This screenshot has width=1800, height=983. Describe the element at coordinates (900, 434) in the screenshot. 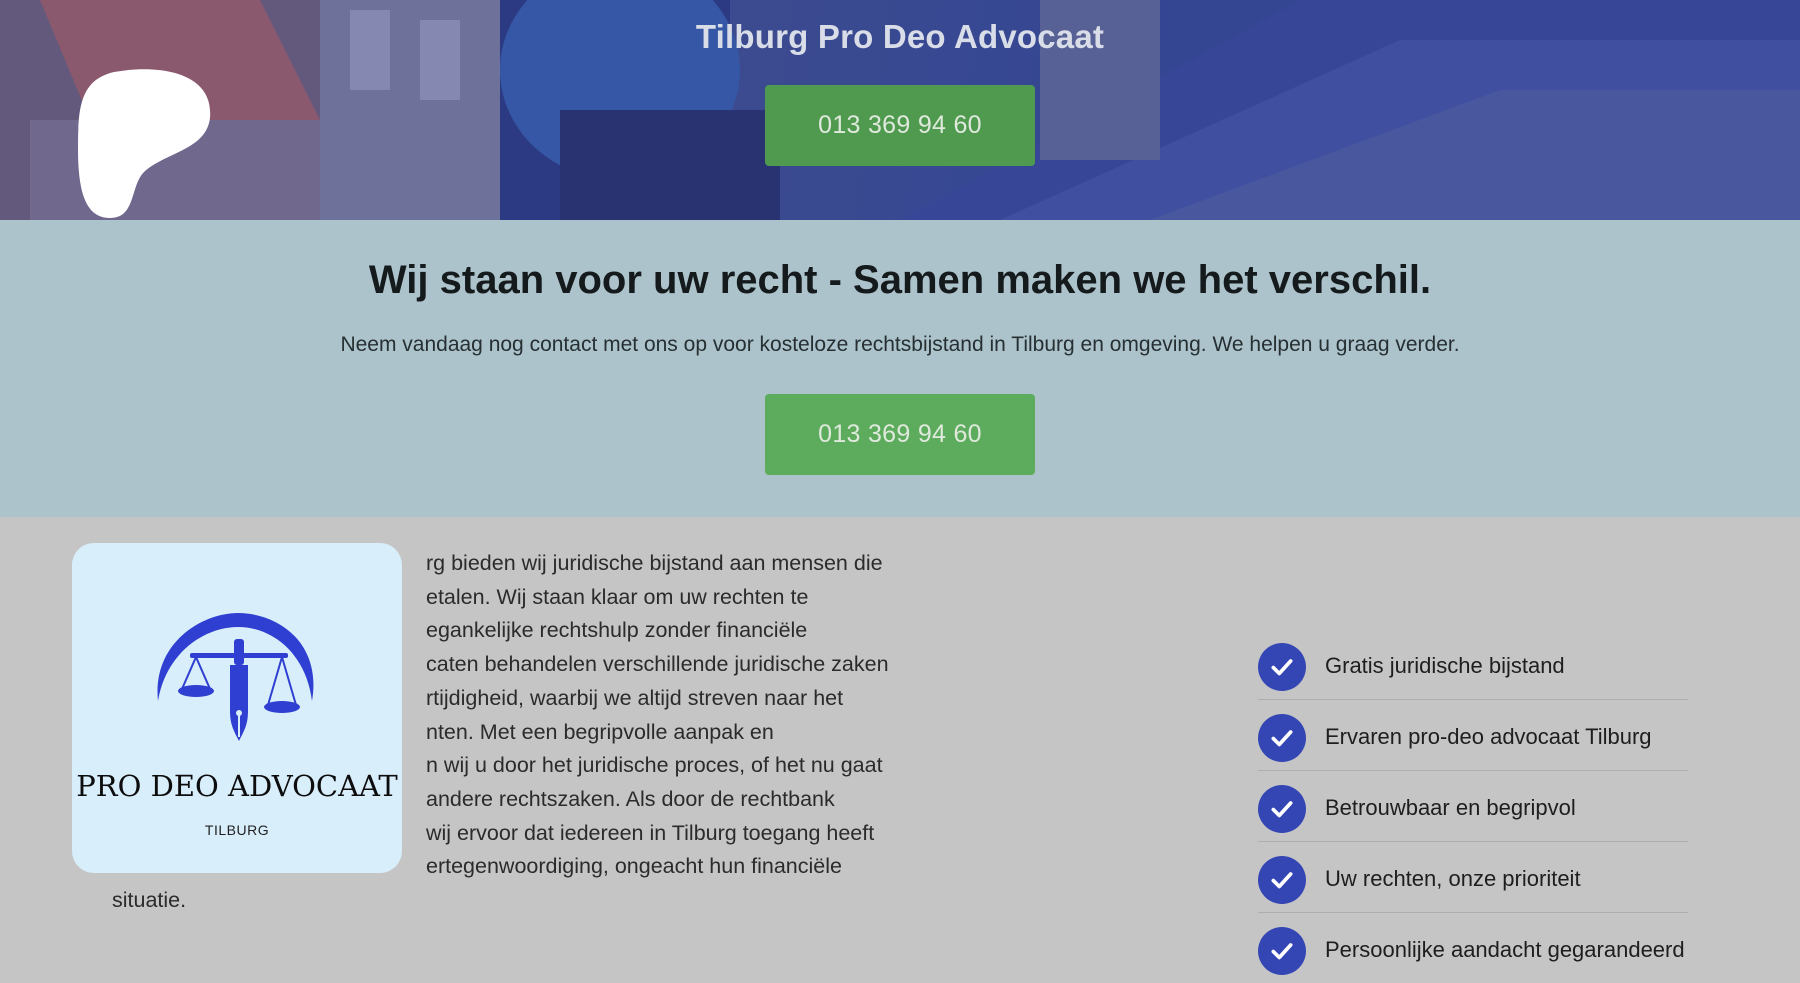

I see `cta-phone-button: 013 369 94 60` at that location.